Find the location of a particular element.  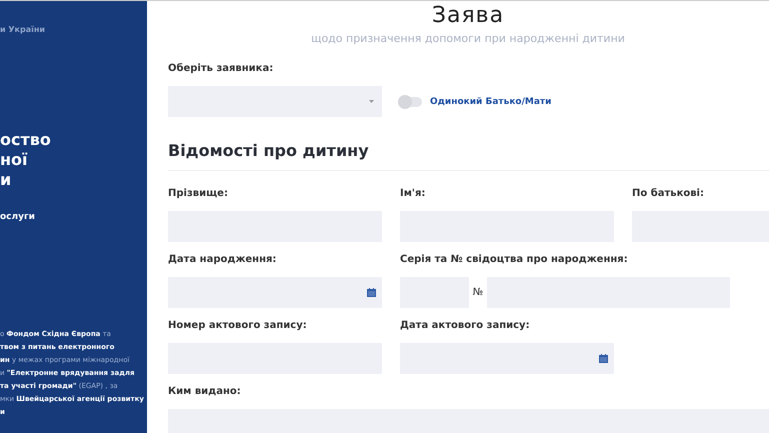

field-label: По батькові: is located at coordinates (668, 194).